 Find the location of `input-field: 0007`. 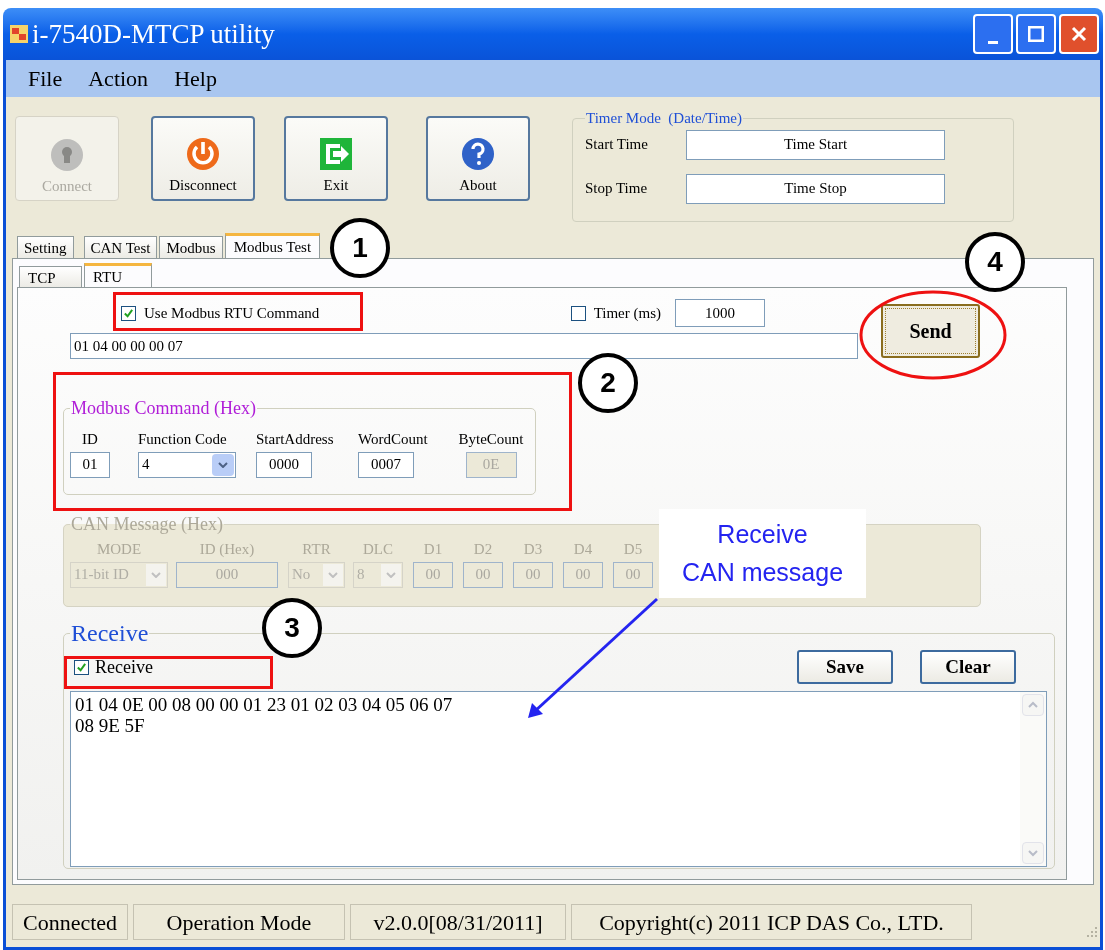

input-field: 0007 is located at coordinates (386, 464).